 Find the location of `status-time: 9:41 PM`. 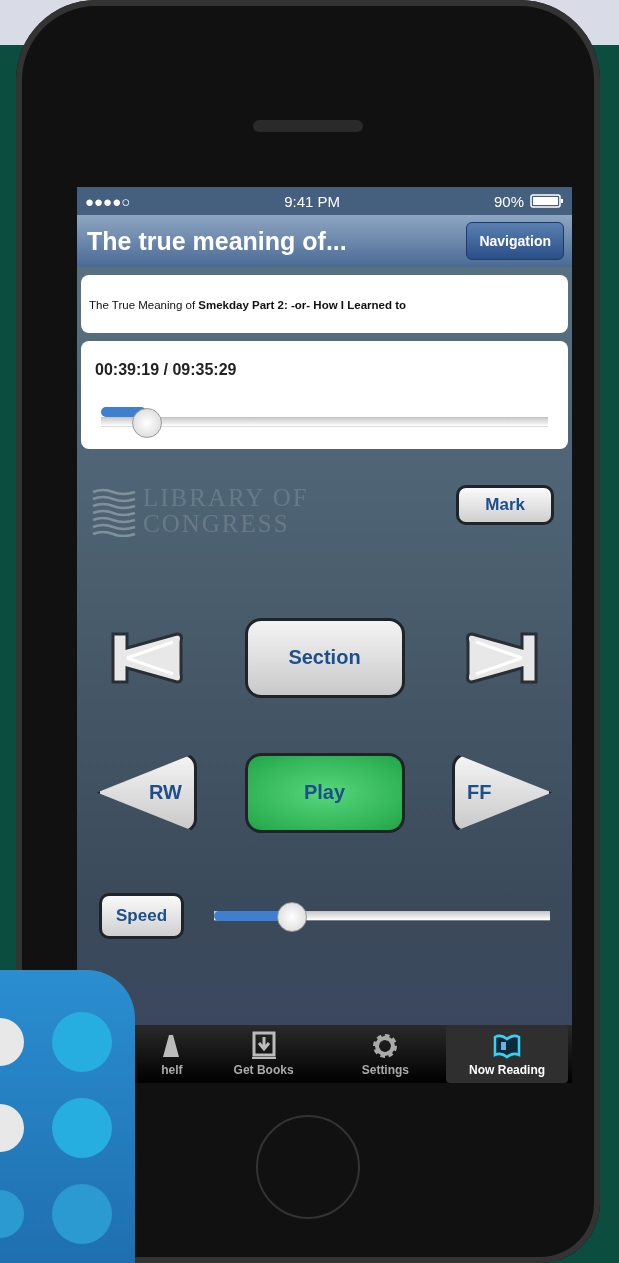

status-time: 9:41 PM is located at coordinates (312, 201).